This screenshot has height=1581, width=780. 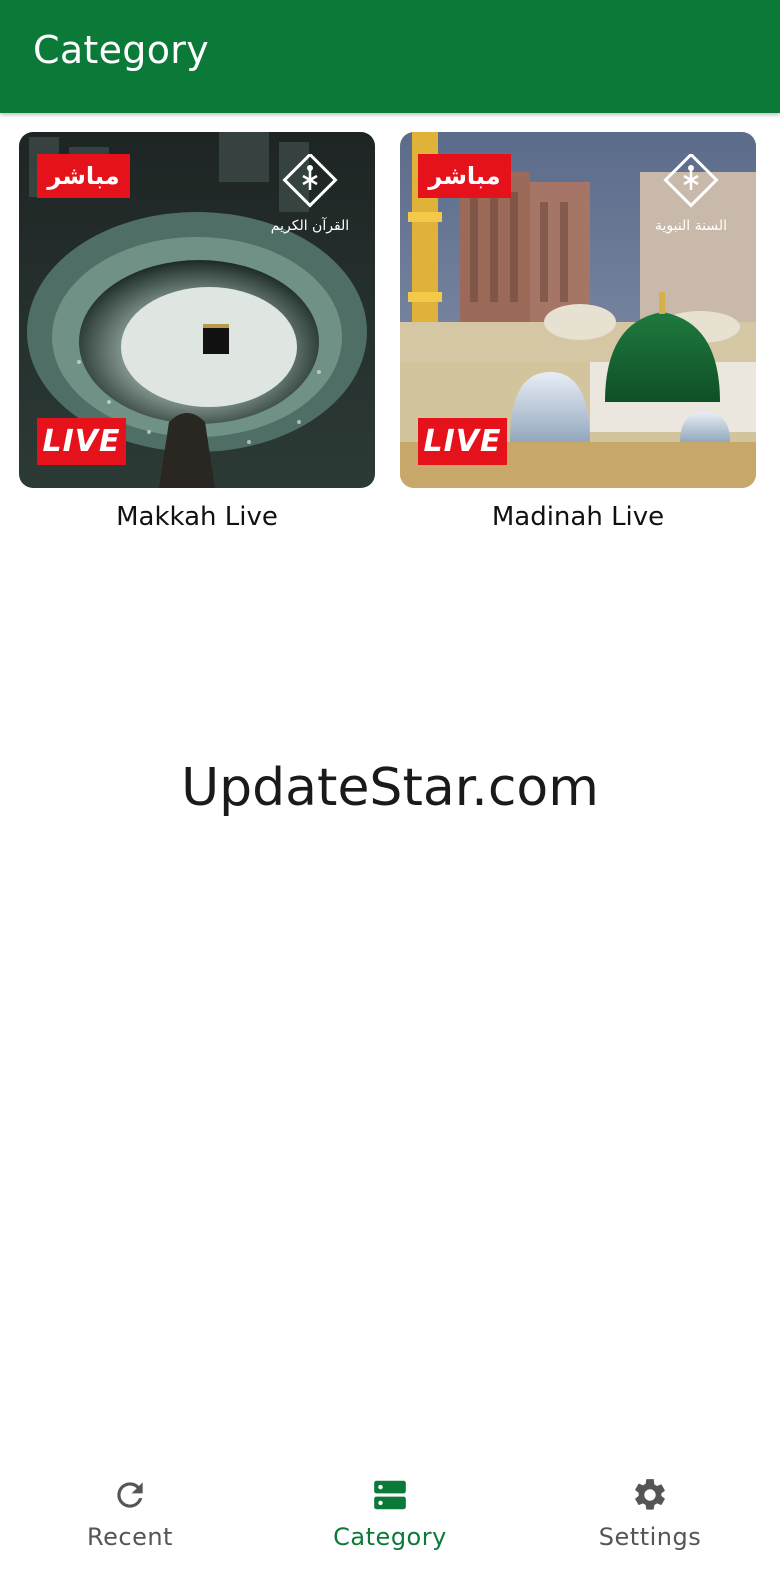 What do you see at coordinates (197, 310) in the screenshot?
I see `makkah-live-card: مباشر القرآن الكريم LIVE` at bounding box center [197, 310].